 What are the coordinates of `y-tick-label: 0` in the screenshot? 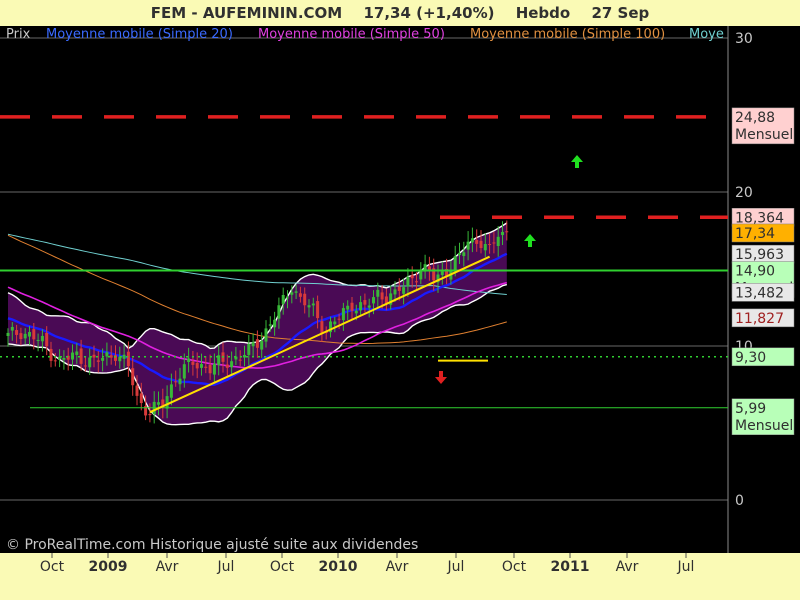 It's located at (739, 501).